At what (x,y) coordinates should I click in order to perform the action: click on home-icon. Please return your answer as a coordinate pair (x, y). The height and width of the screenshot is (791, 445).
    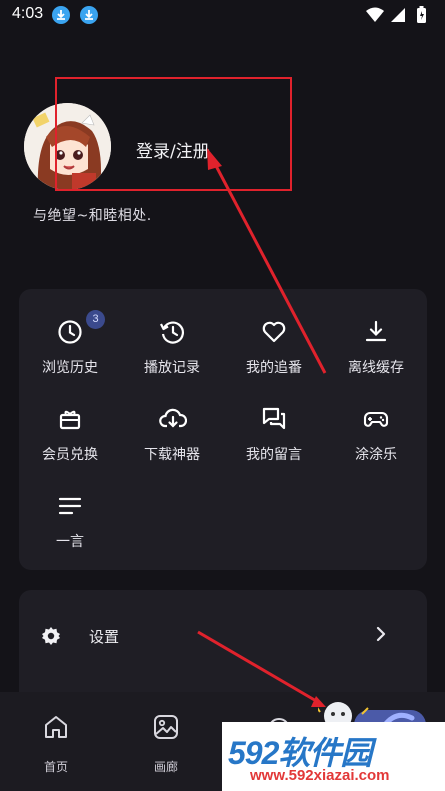
    Looking at the image, I should click on (56, 729).